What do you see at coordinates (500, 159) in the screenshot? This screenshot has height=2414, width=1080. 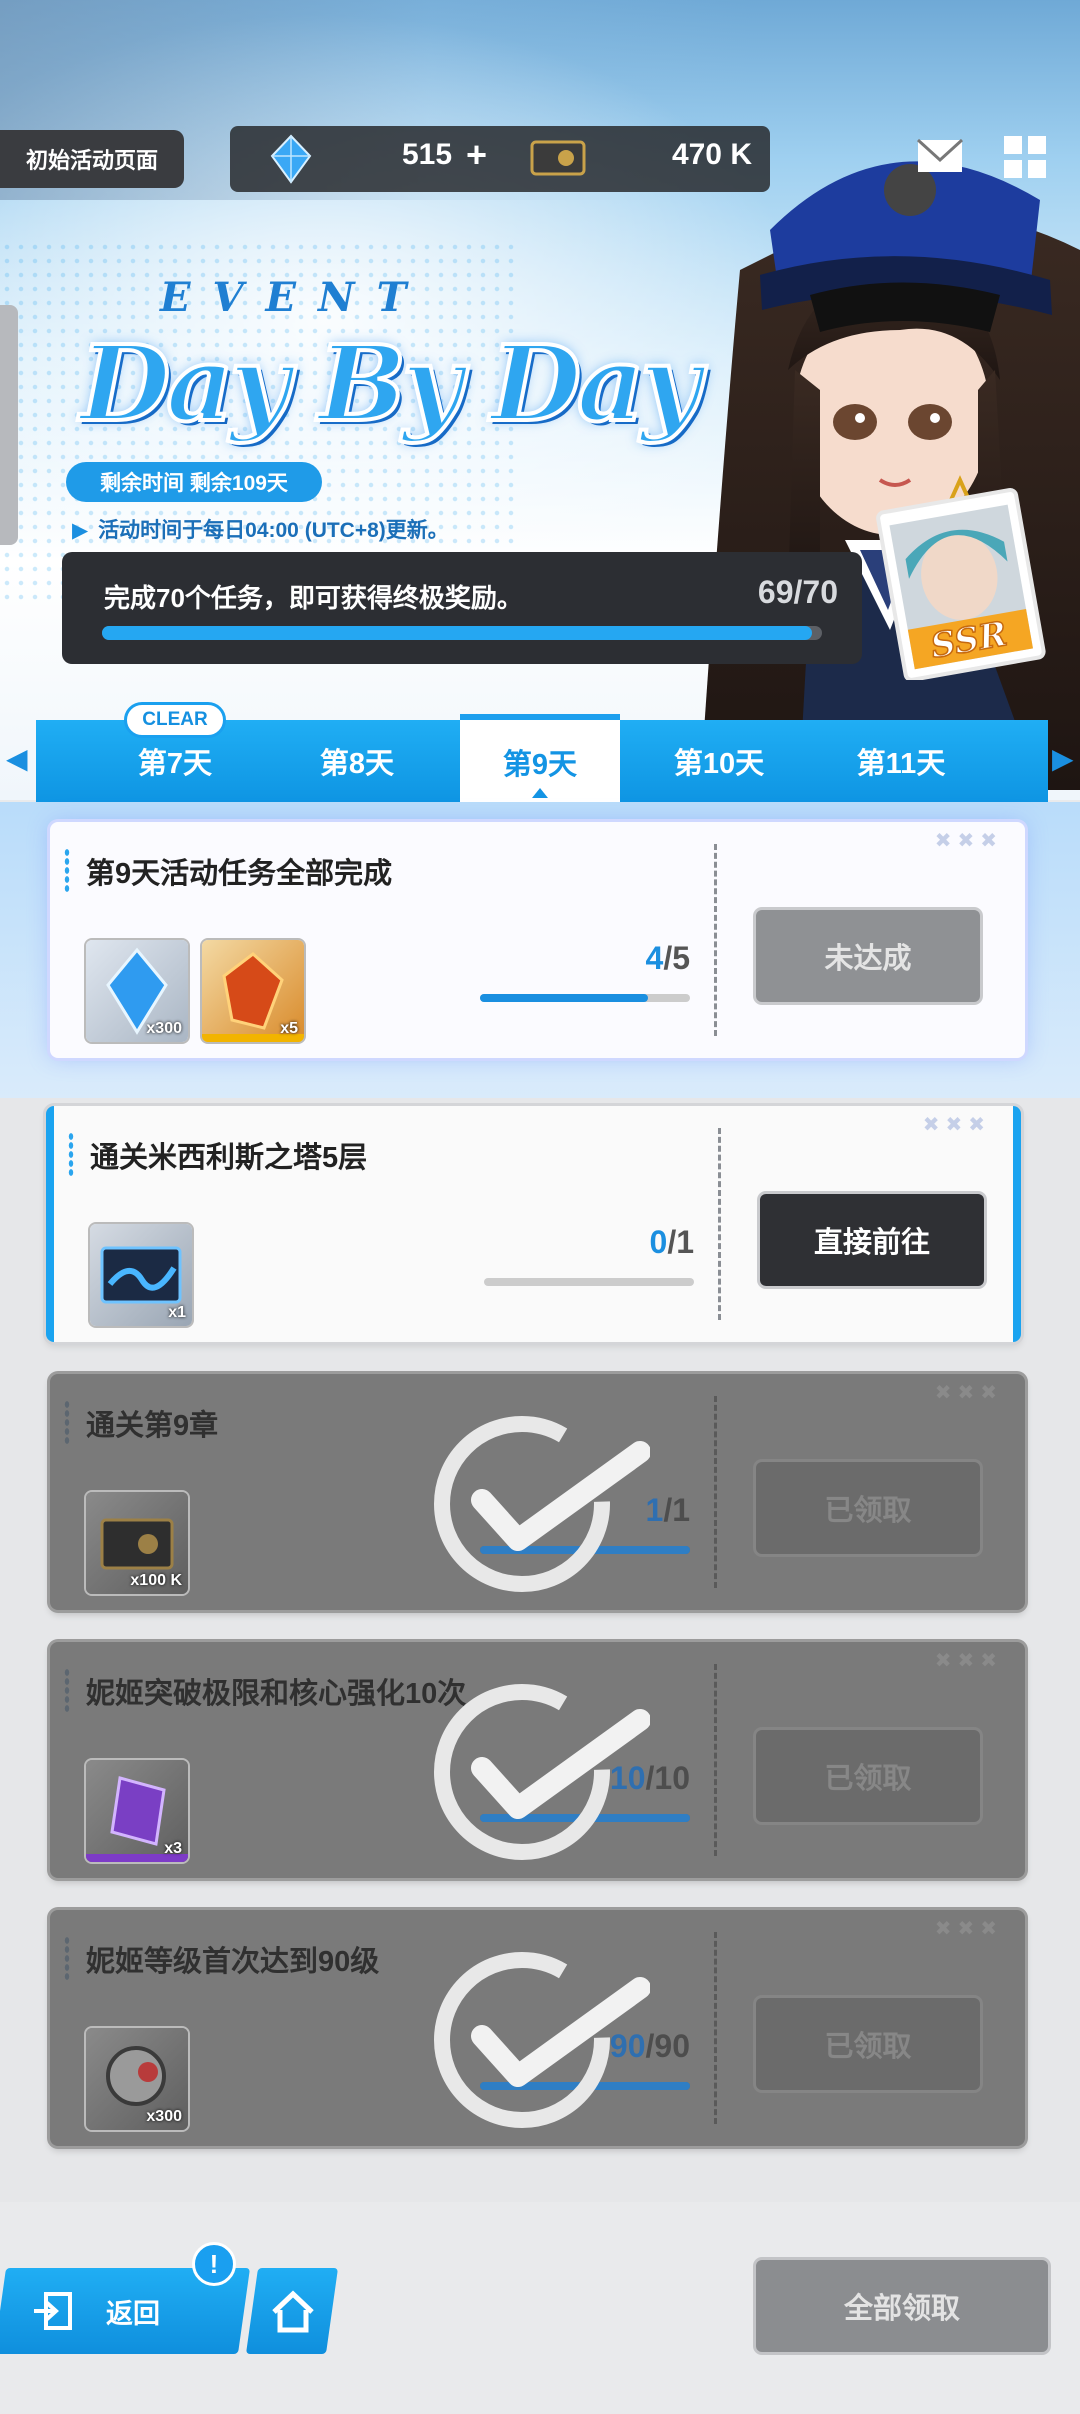 I see `resource-bar: 515 + 470 K` at bounding box center [500, 159].